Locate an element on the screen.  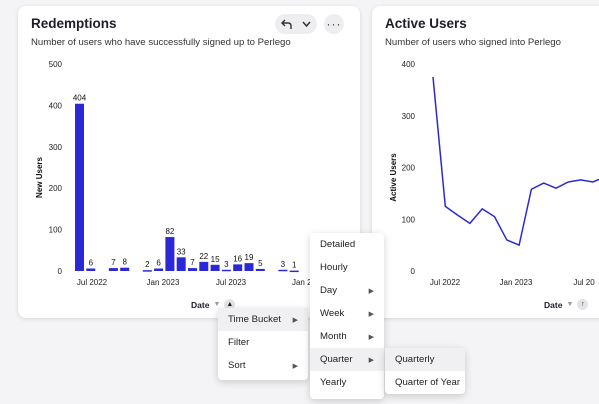
menu-item-sort: Sort ▶ is located at coordinates (263, 365).